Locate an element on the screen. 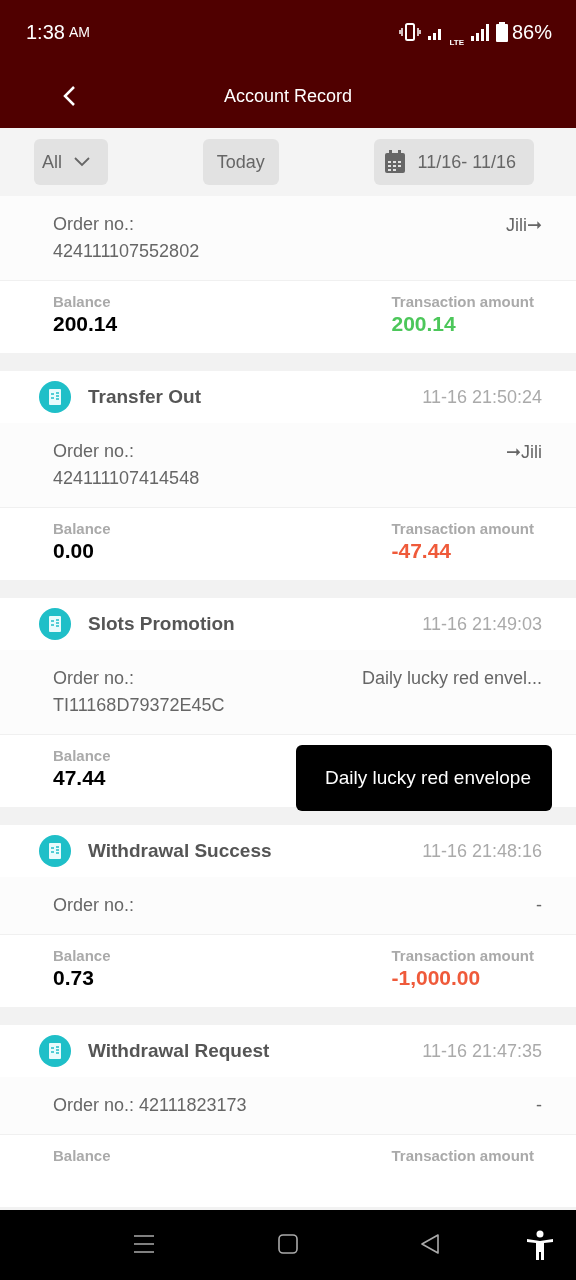  back-icon is located at coordinates (430, 1244).